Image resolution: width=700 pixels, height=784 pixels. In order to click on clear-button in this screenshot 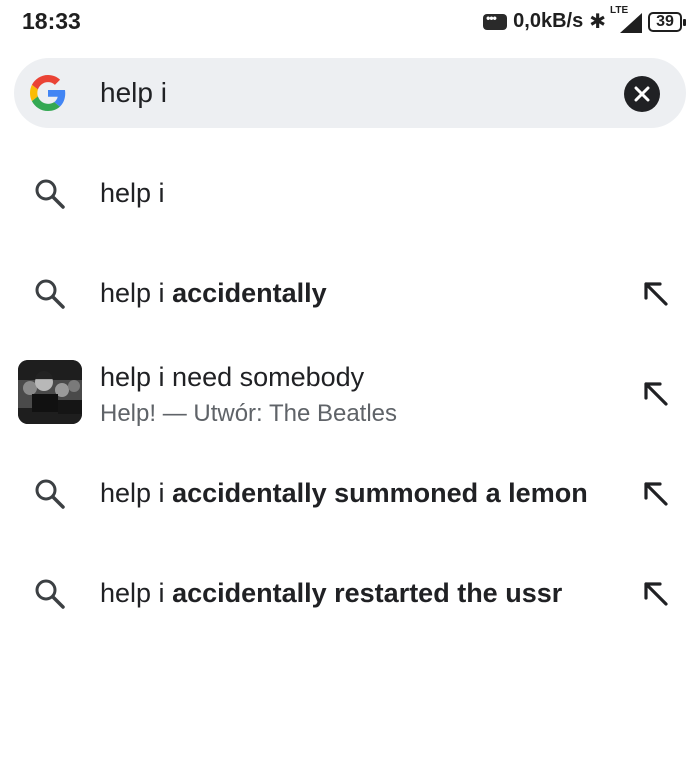, I will do `click(642, 94)`.